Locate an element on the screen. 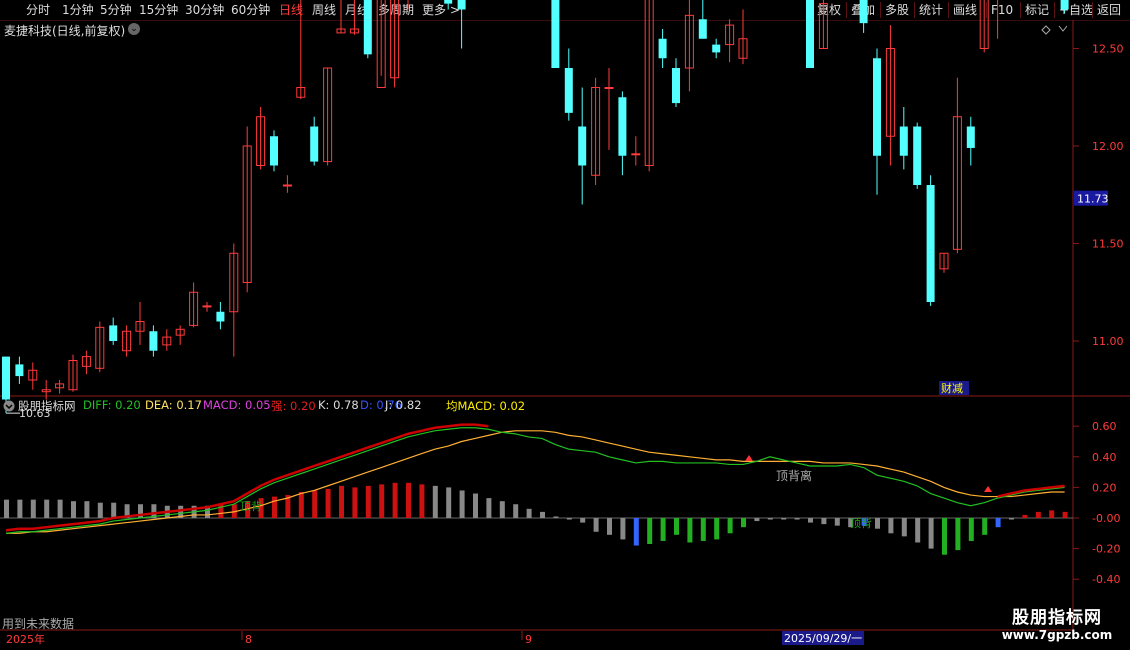  price-tick-label: 11.00 is located at coordinates (1108, 341).